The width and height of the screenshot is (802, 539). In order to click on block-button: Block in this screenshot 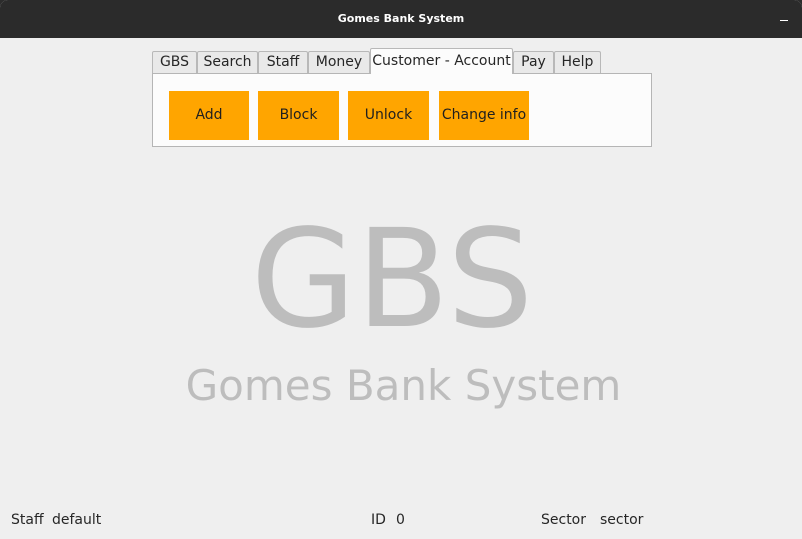, I will do `click(298, 115)`.